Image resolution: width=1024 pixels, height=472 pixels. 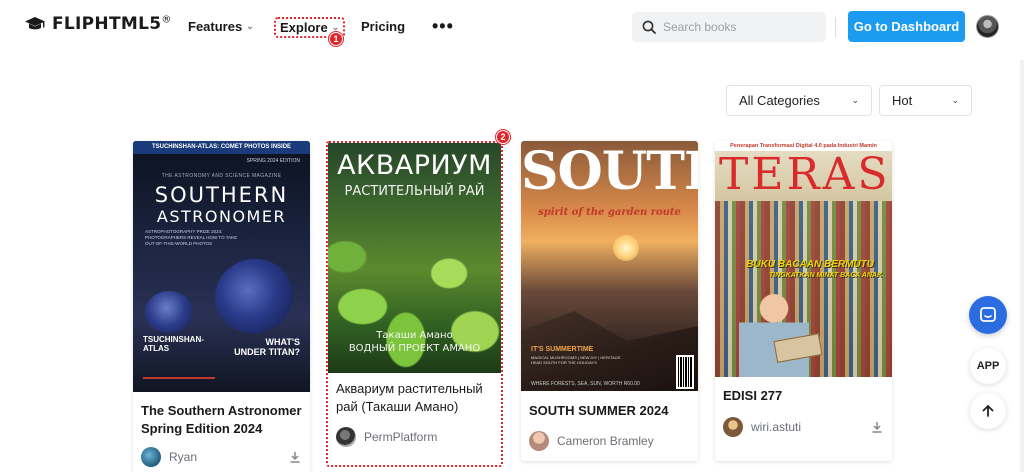 I want to click on nav-pricing-label: Pricing, so click(x=383, y=26).